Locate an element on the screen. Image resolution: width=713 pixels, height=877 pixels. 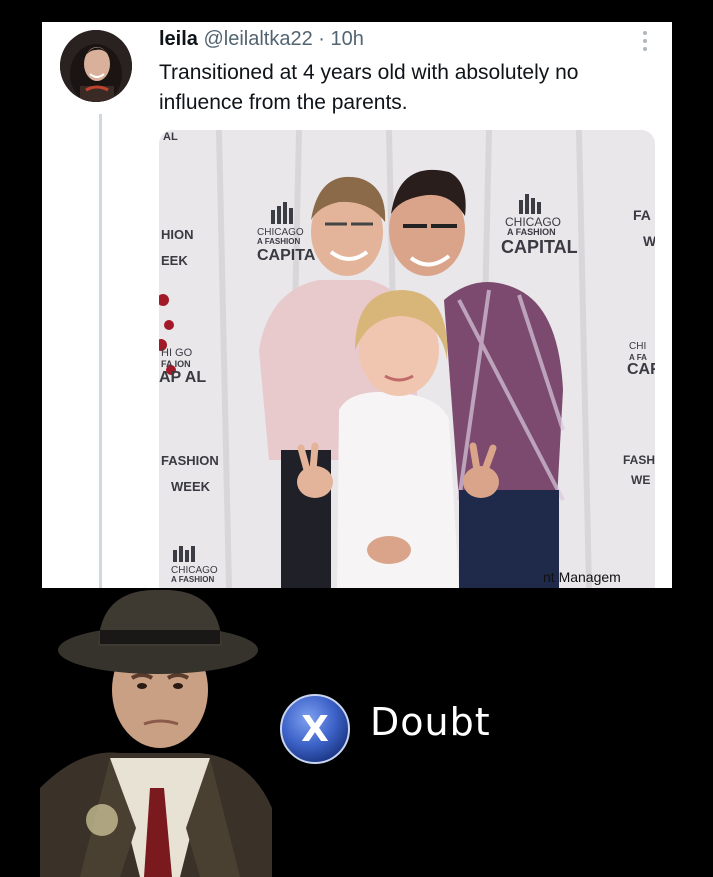
backdrop-label: CAPITAL is located at coordinates (539, 247).